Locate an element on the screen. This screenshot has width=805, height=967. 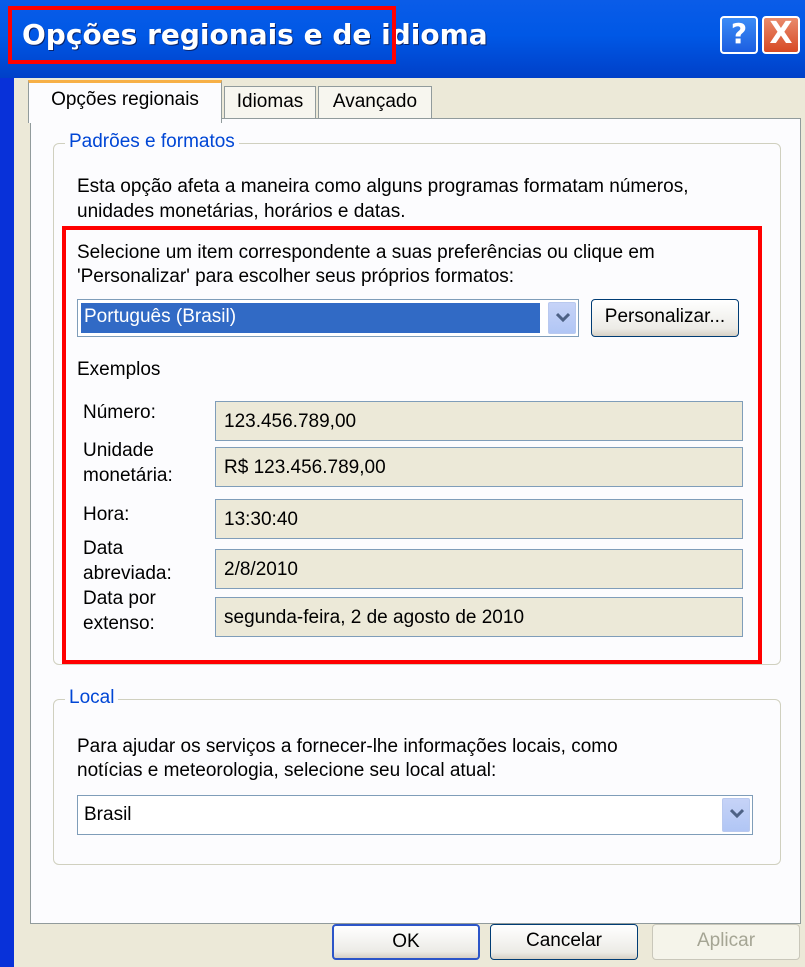
title-highlight-box is located at coordinates (202, 35).